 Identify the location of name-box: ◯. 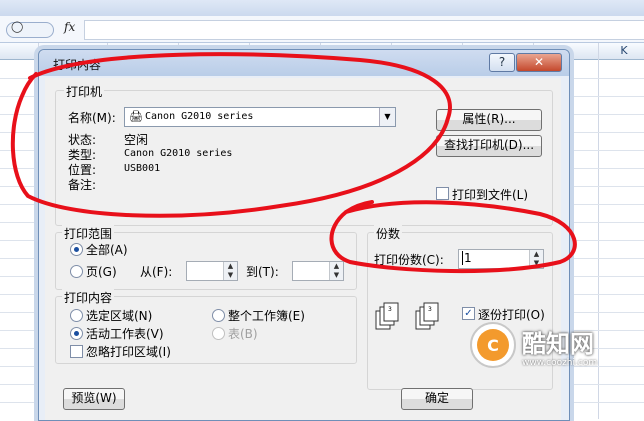
(30, 29).